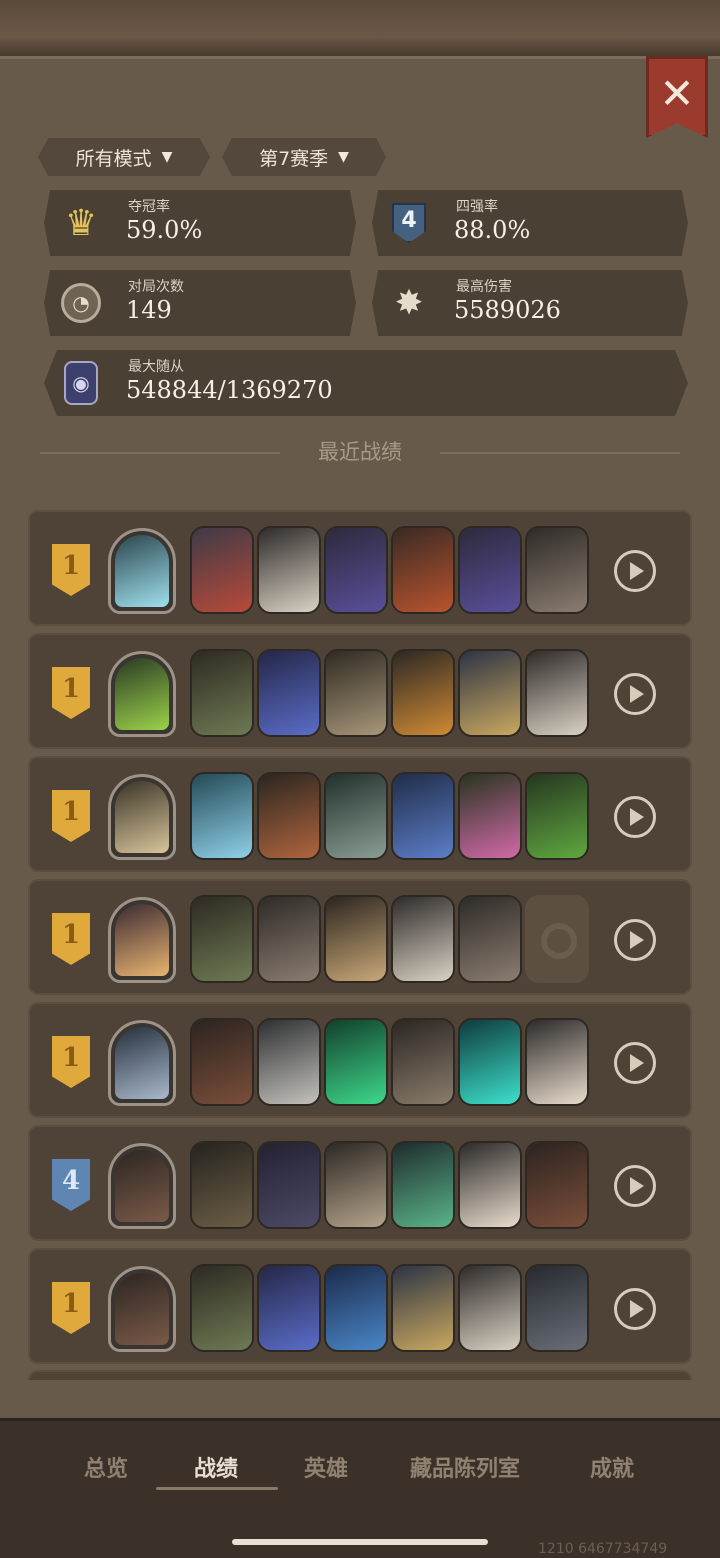 The image size is (720, 1558). What do you see at coordinates (81, 303) in the screenshot?
I see `clock-icon: ◔` at bounding box center [81, 303].